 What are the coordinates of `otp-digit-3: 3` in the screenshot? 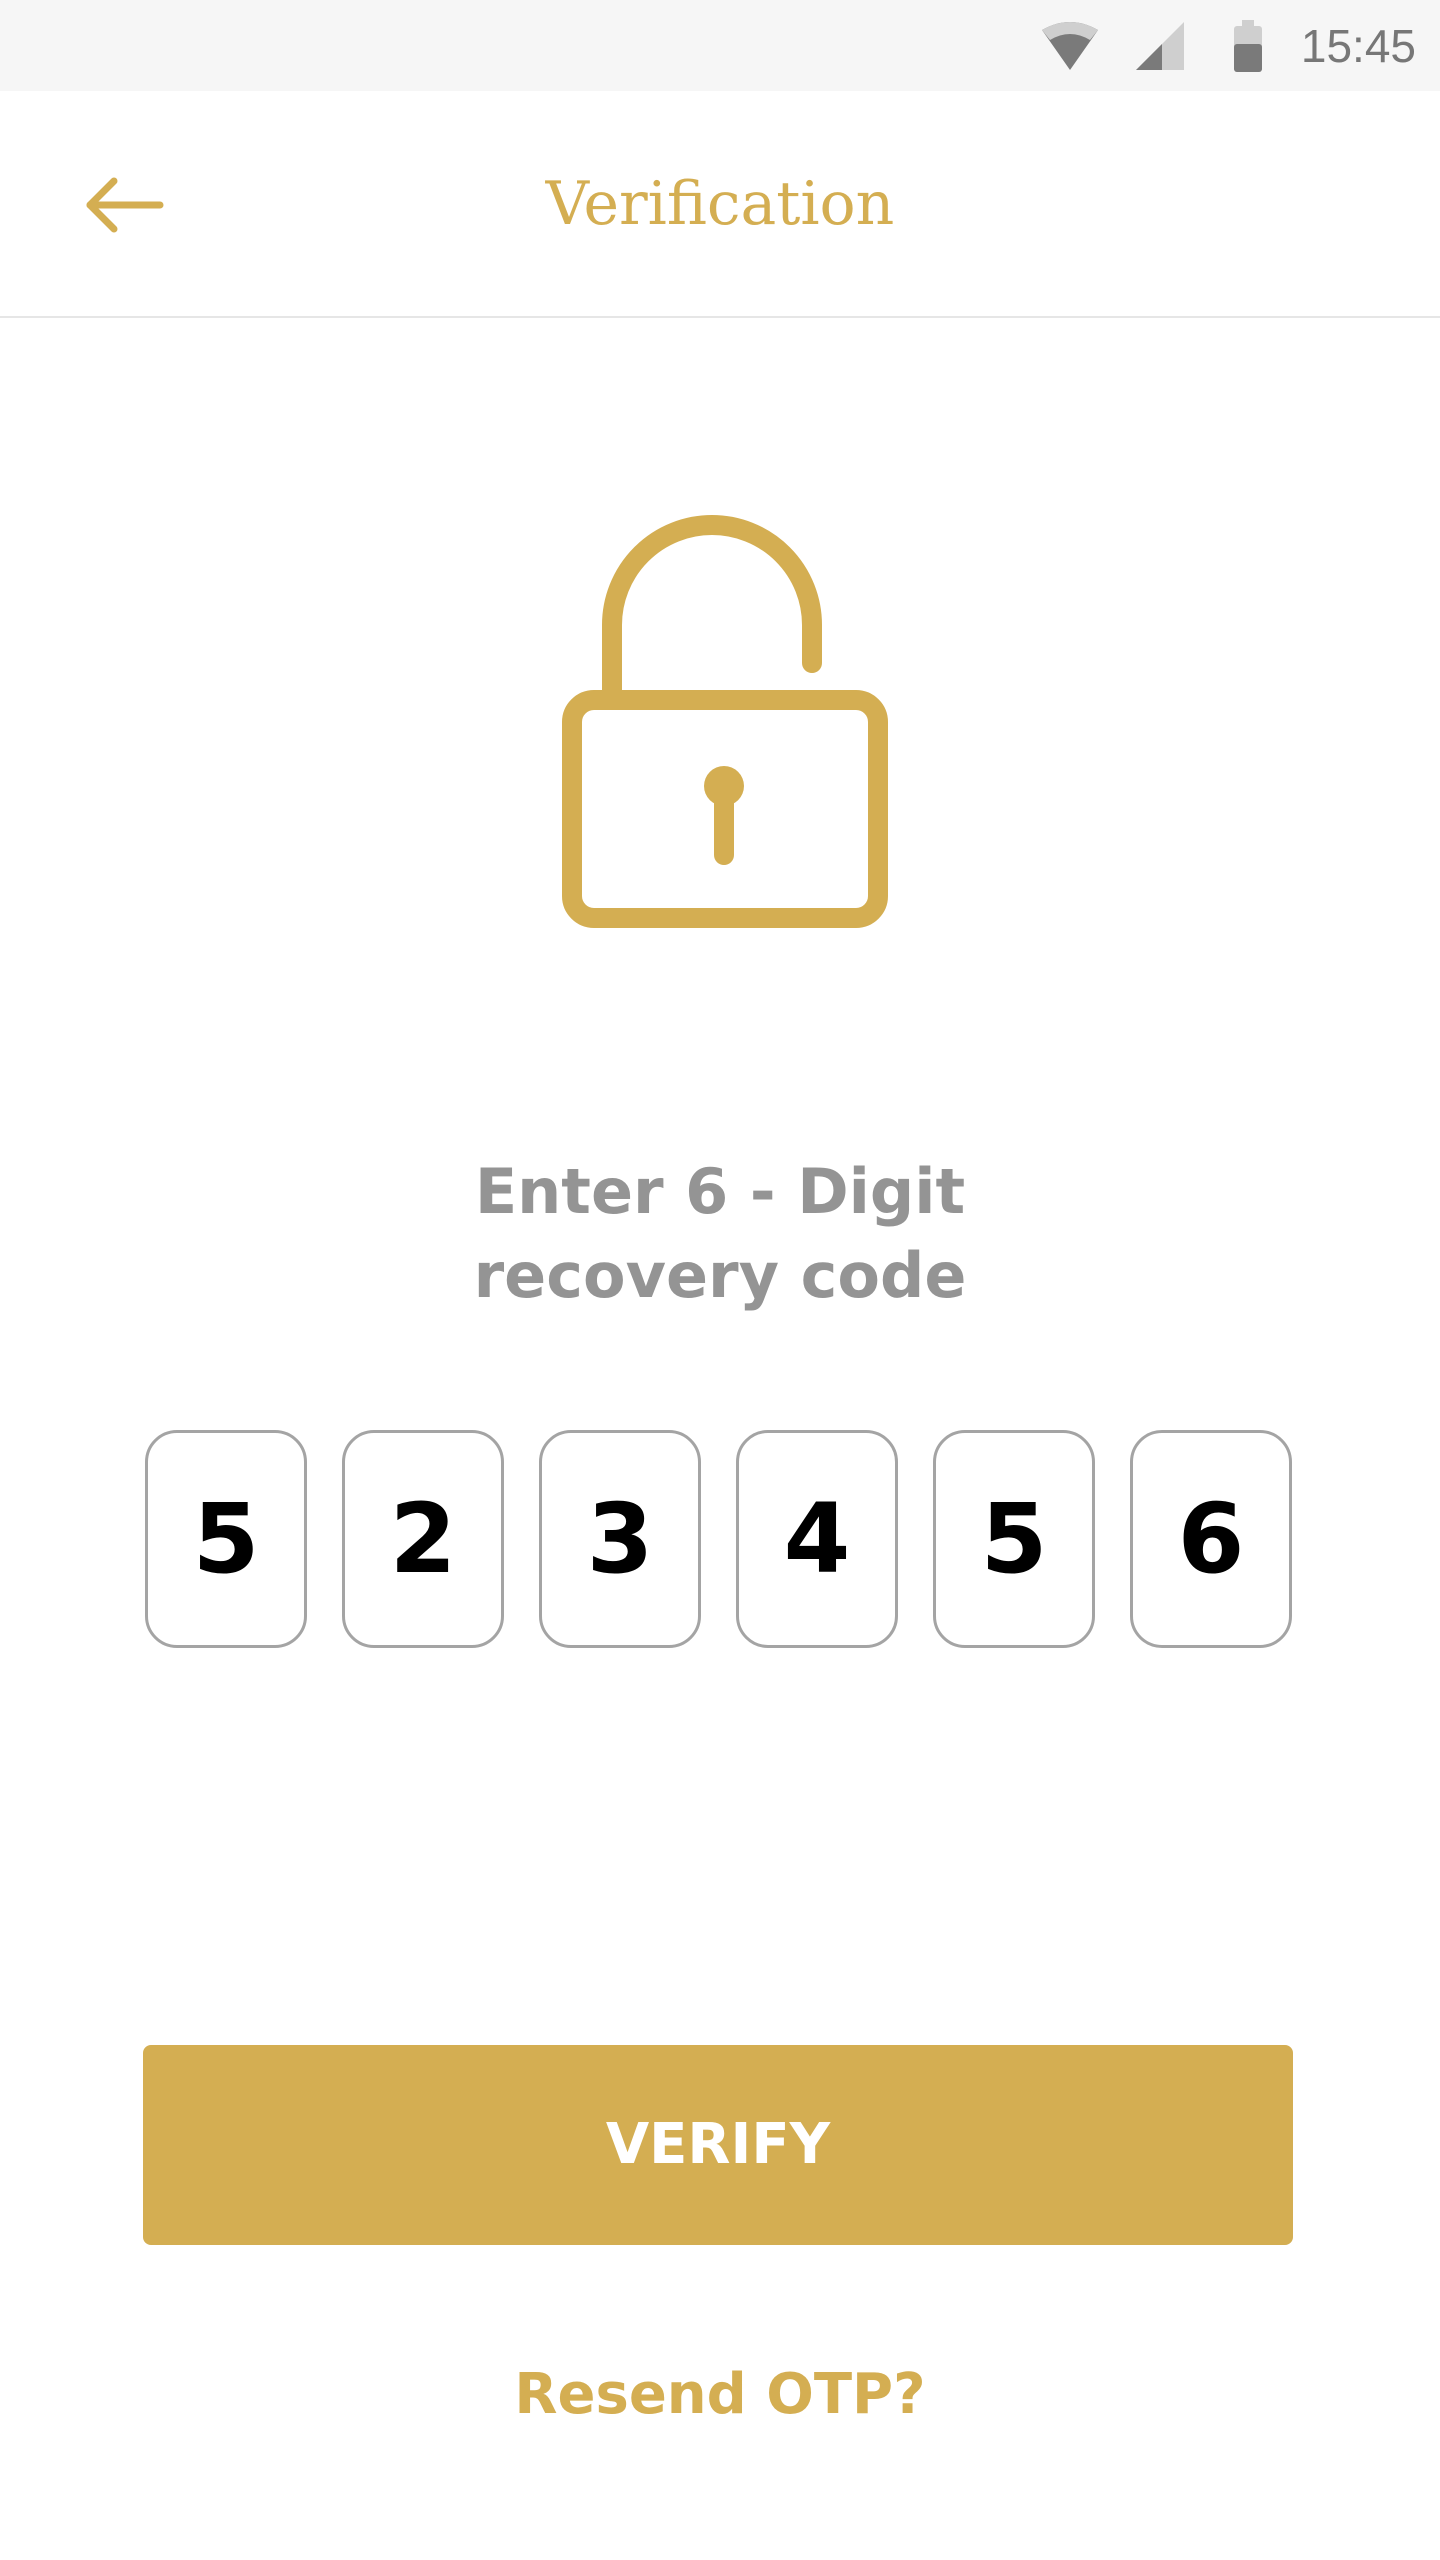 It's located at (620, 1539).